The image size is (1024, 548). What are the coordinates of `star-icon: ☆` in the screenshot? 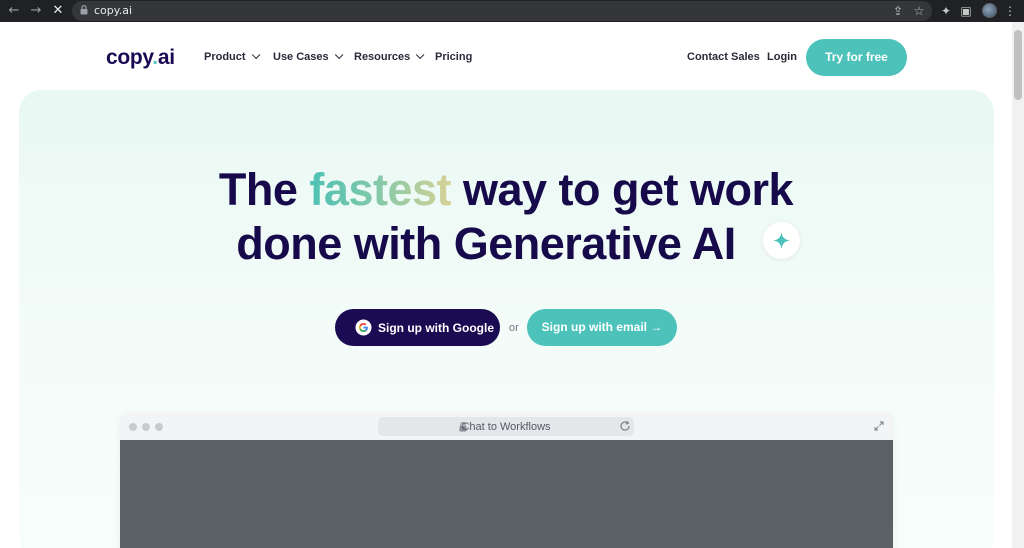 It's located at (919, 11).